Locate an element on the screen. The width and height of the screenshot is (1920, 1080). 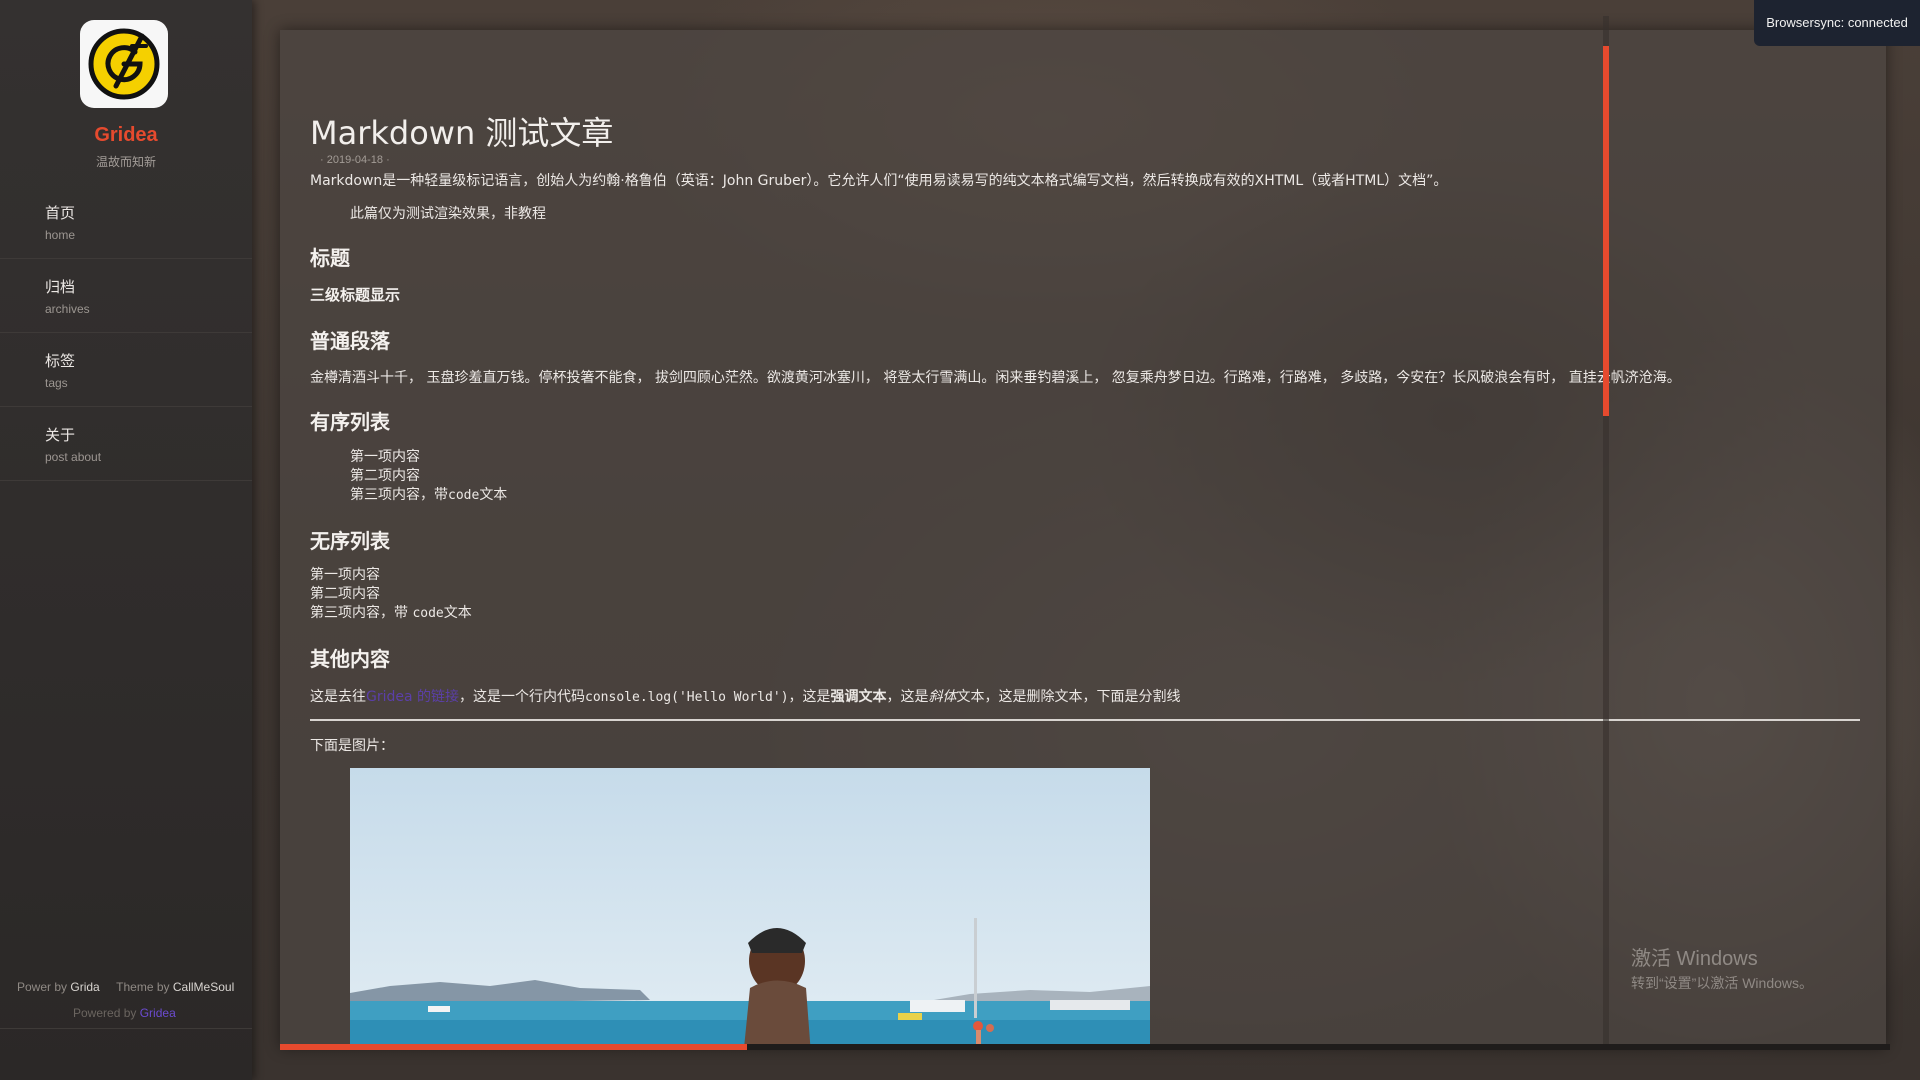
scrollbar-thumb is located at coordinates (1606, 231).